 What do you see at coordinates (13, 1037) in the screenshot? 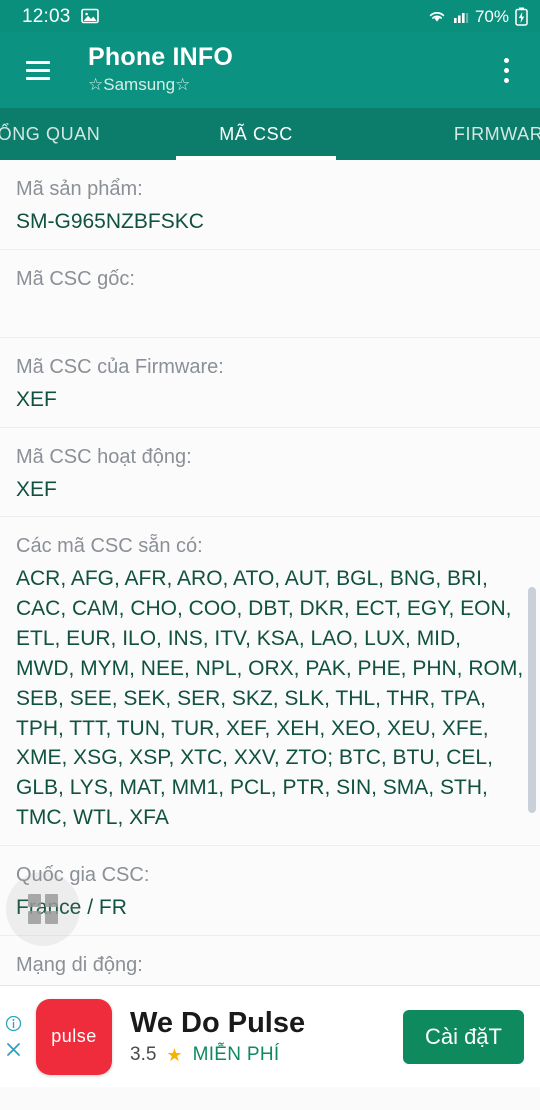
I see `ad-controls` at bounding box center [13, 1037].